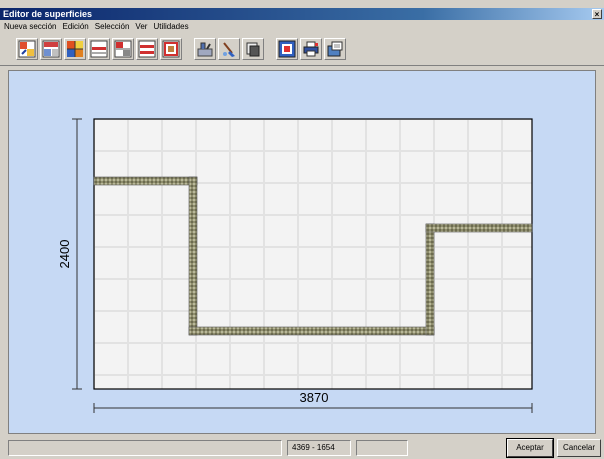  Describe the element at coordinates (30, 27) in the screenshot. I see `menu-nueva-seccion: Nueva sección` at that location.